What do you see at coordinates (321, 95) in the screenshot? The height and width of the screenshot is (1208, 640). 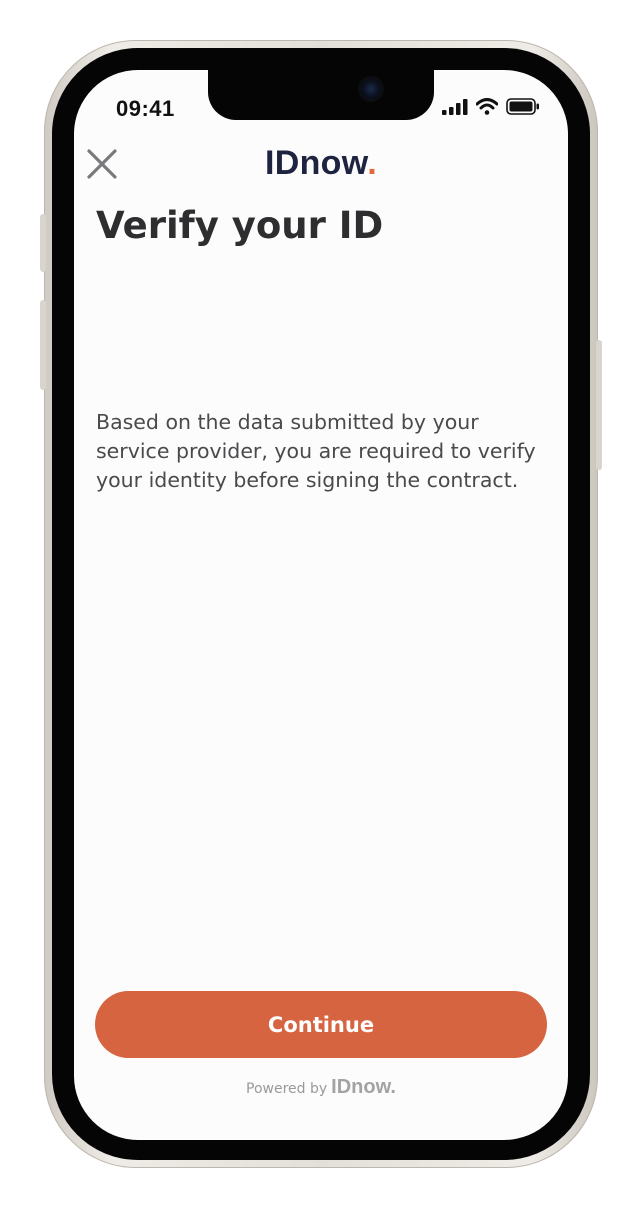 I see `notch` at bounding box center [321, 95].